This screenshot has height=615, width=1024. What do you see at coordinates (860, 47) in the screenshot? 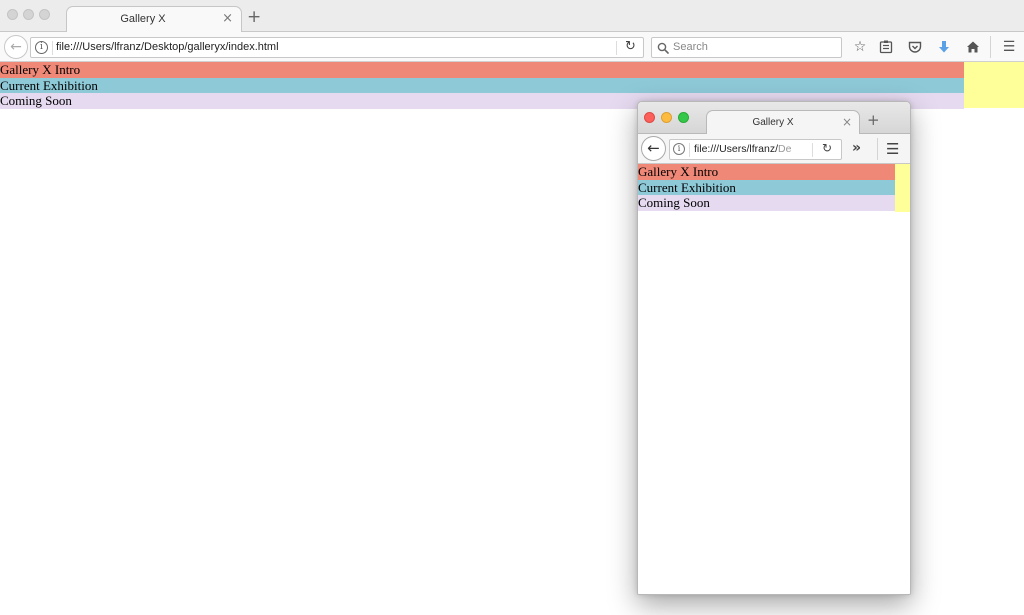
I see `star-icon: ☆` at bounding box center [860, 47].